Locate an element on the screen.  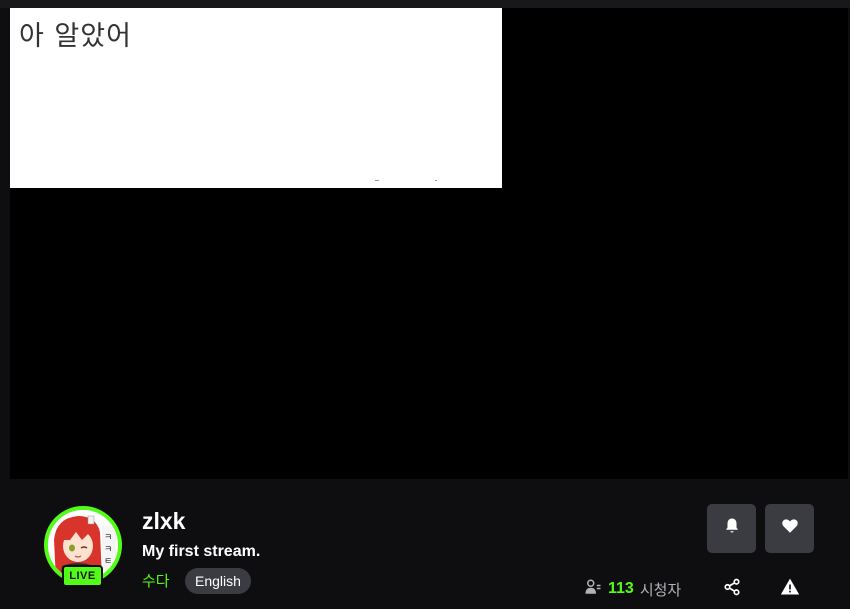
svg-text: ㅌ is located at coordinates (108, 562).